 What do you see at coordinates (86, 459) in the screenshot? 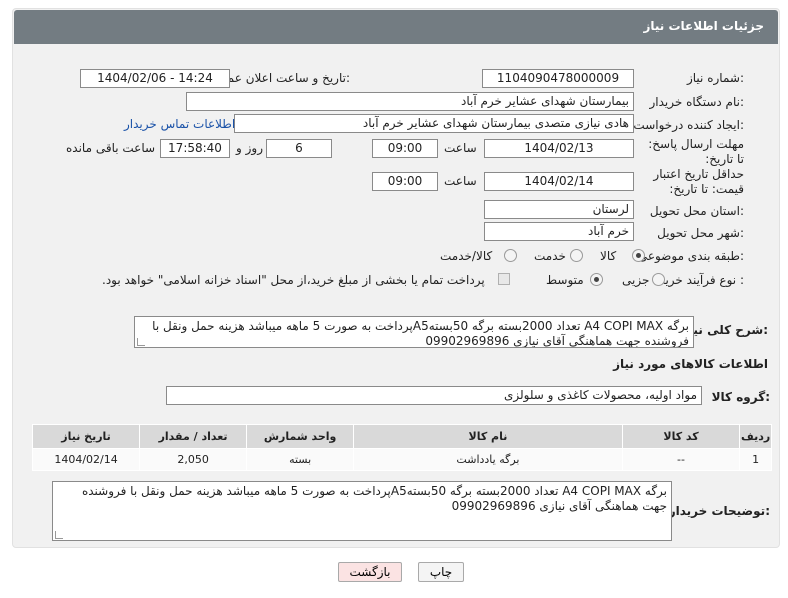
I see `cell-need-date: 1404/02/14` at bounding box center [86, 459].